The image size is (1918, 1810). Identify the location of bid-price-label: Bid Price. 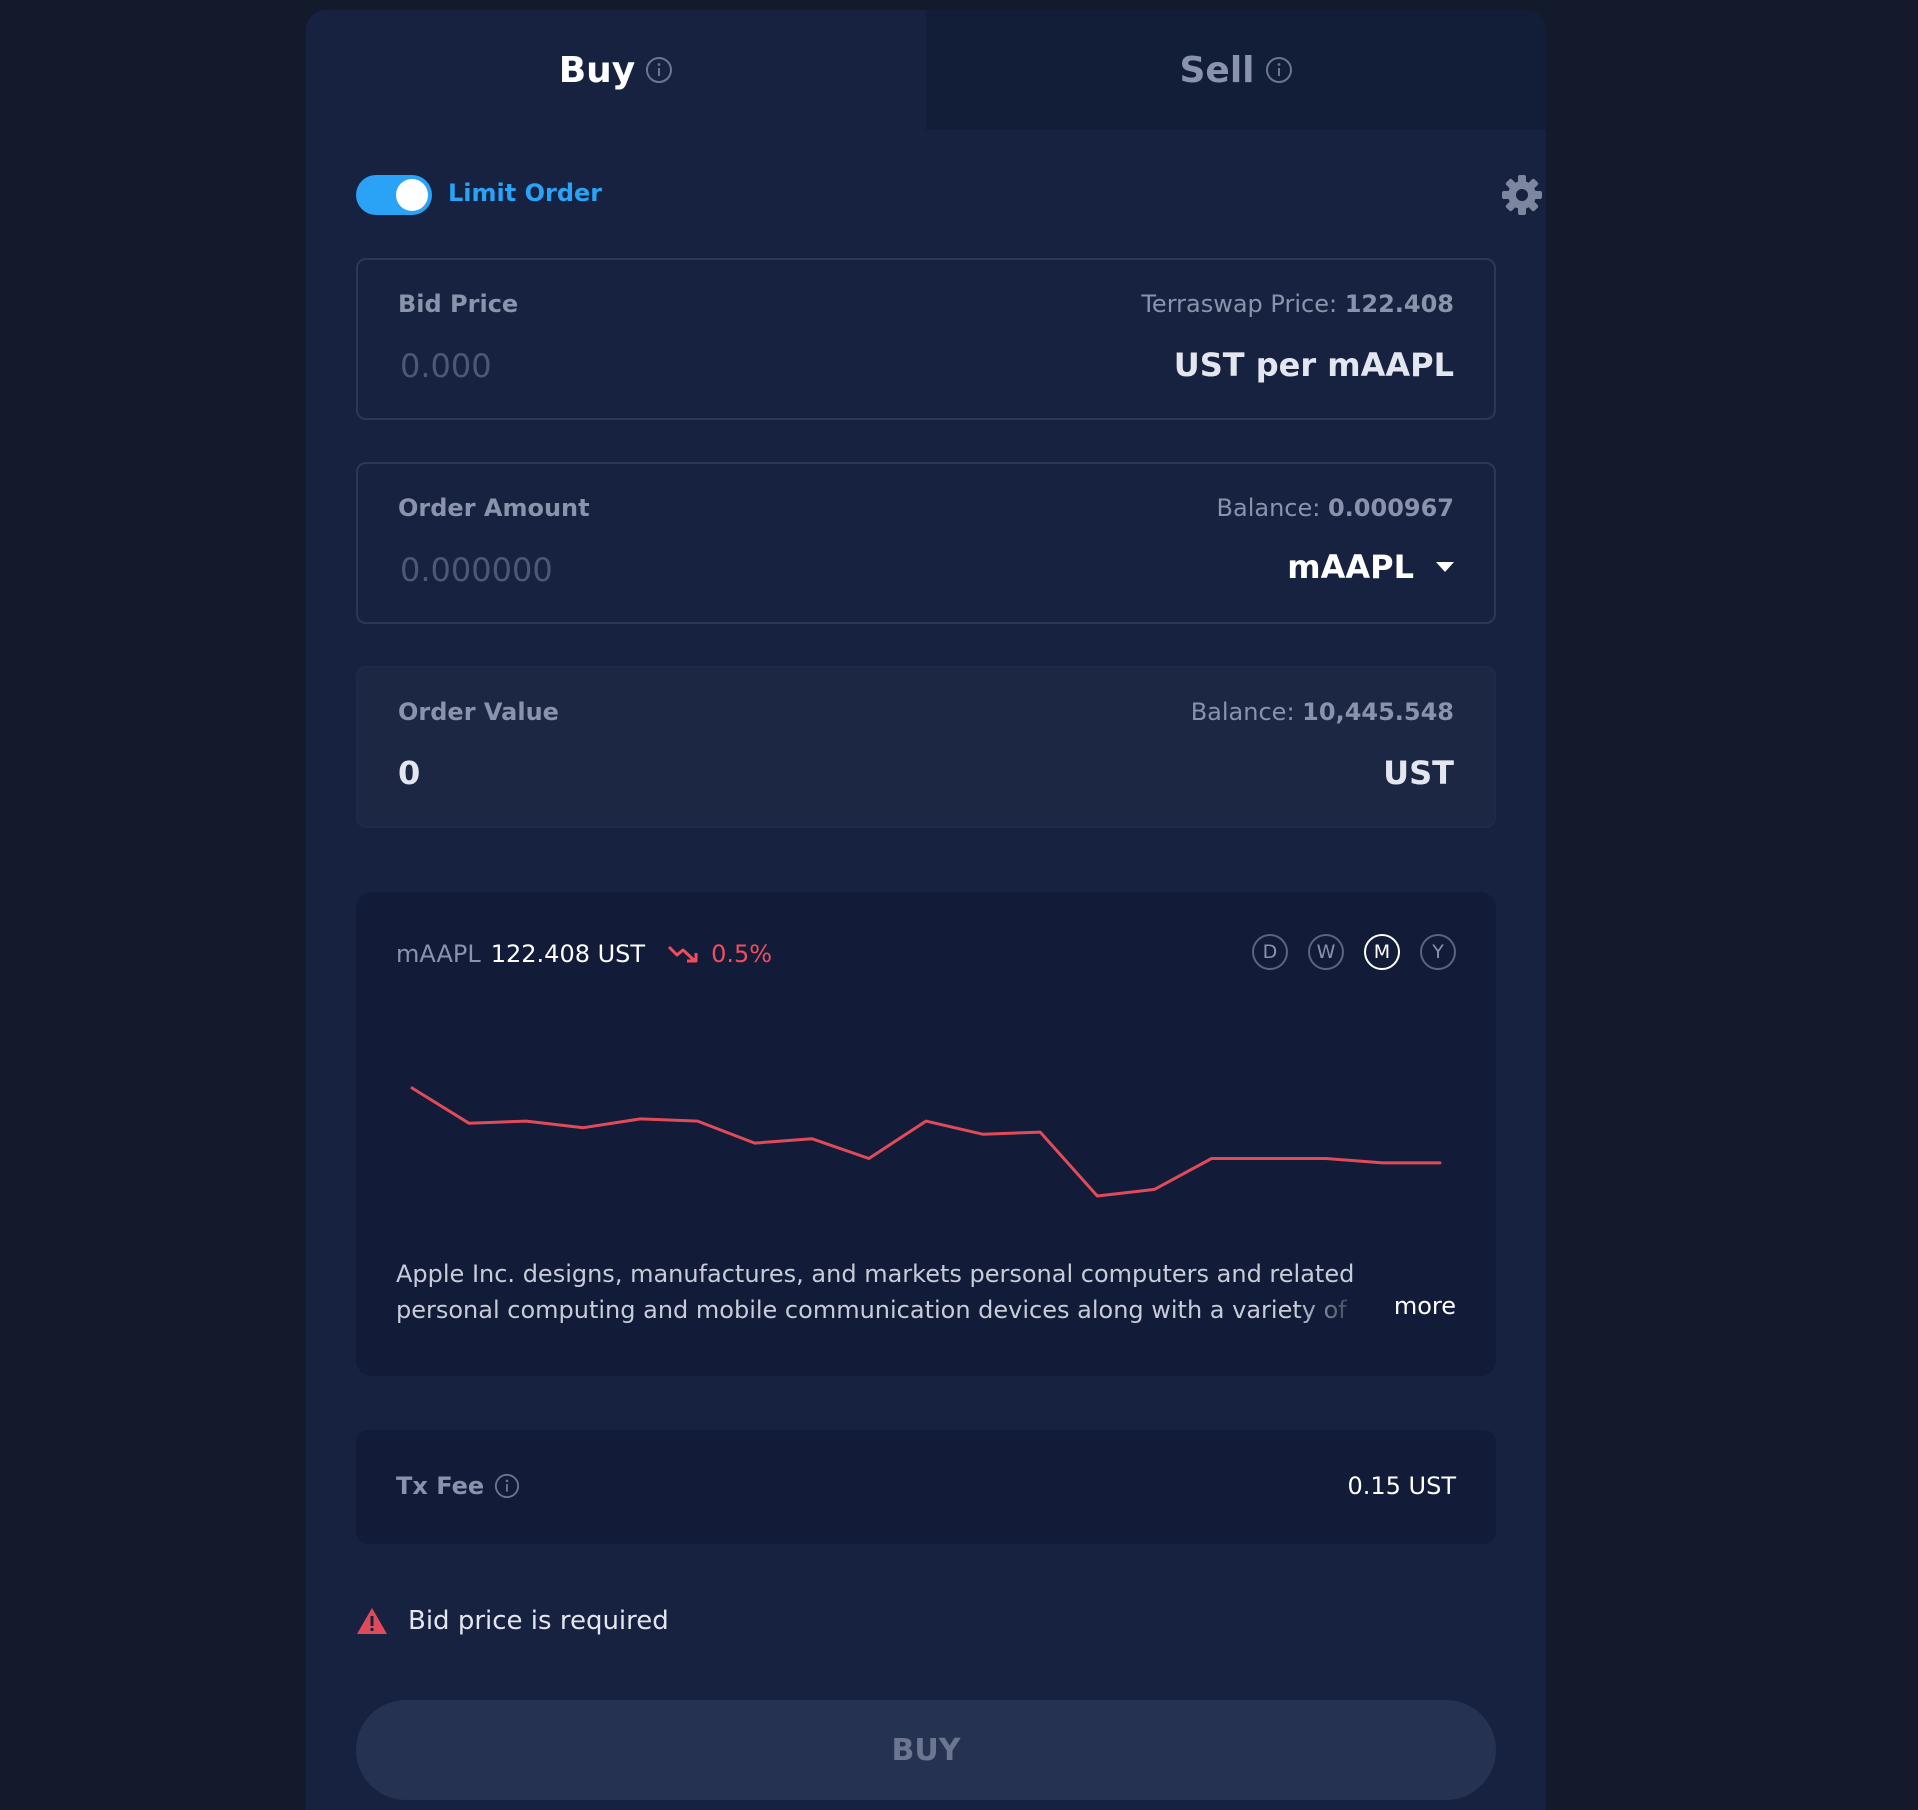
(458, 304).